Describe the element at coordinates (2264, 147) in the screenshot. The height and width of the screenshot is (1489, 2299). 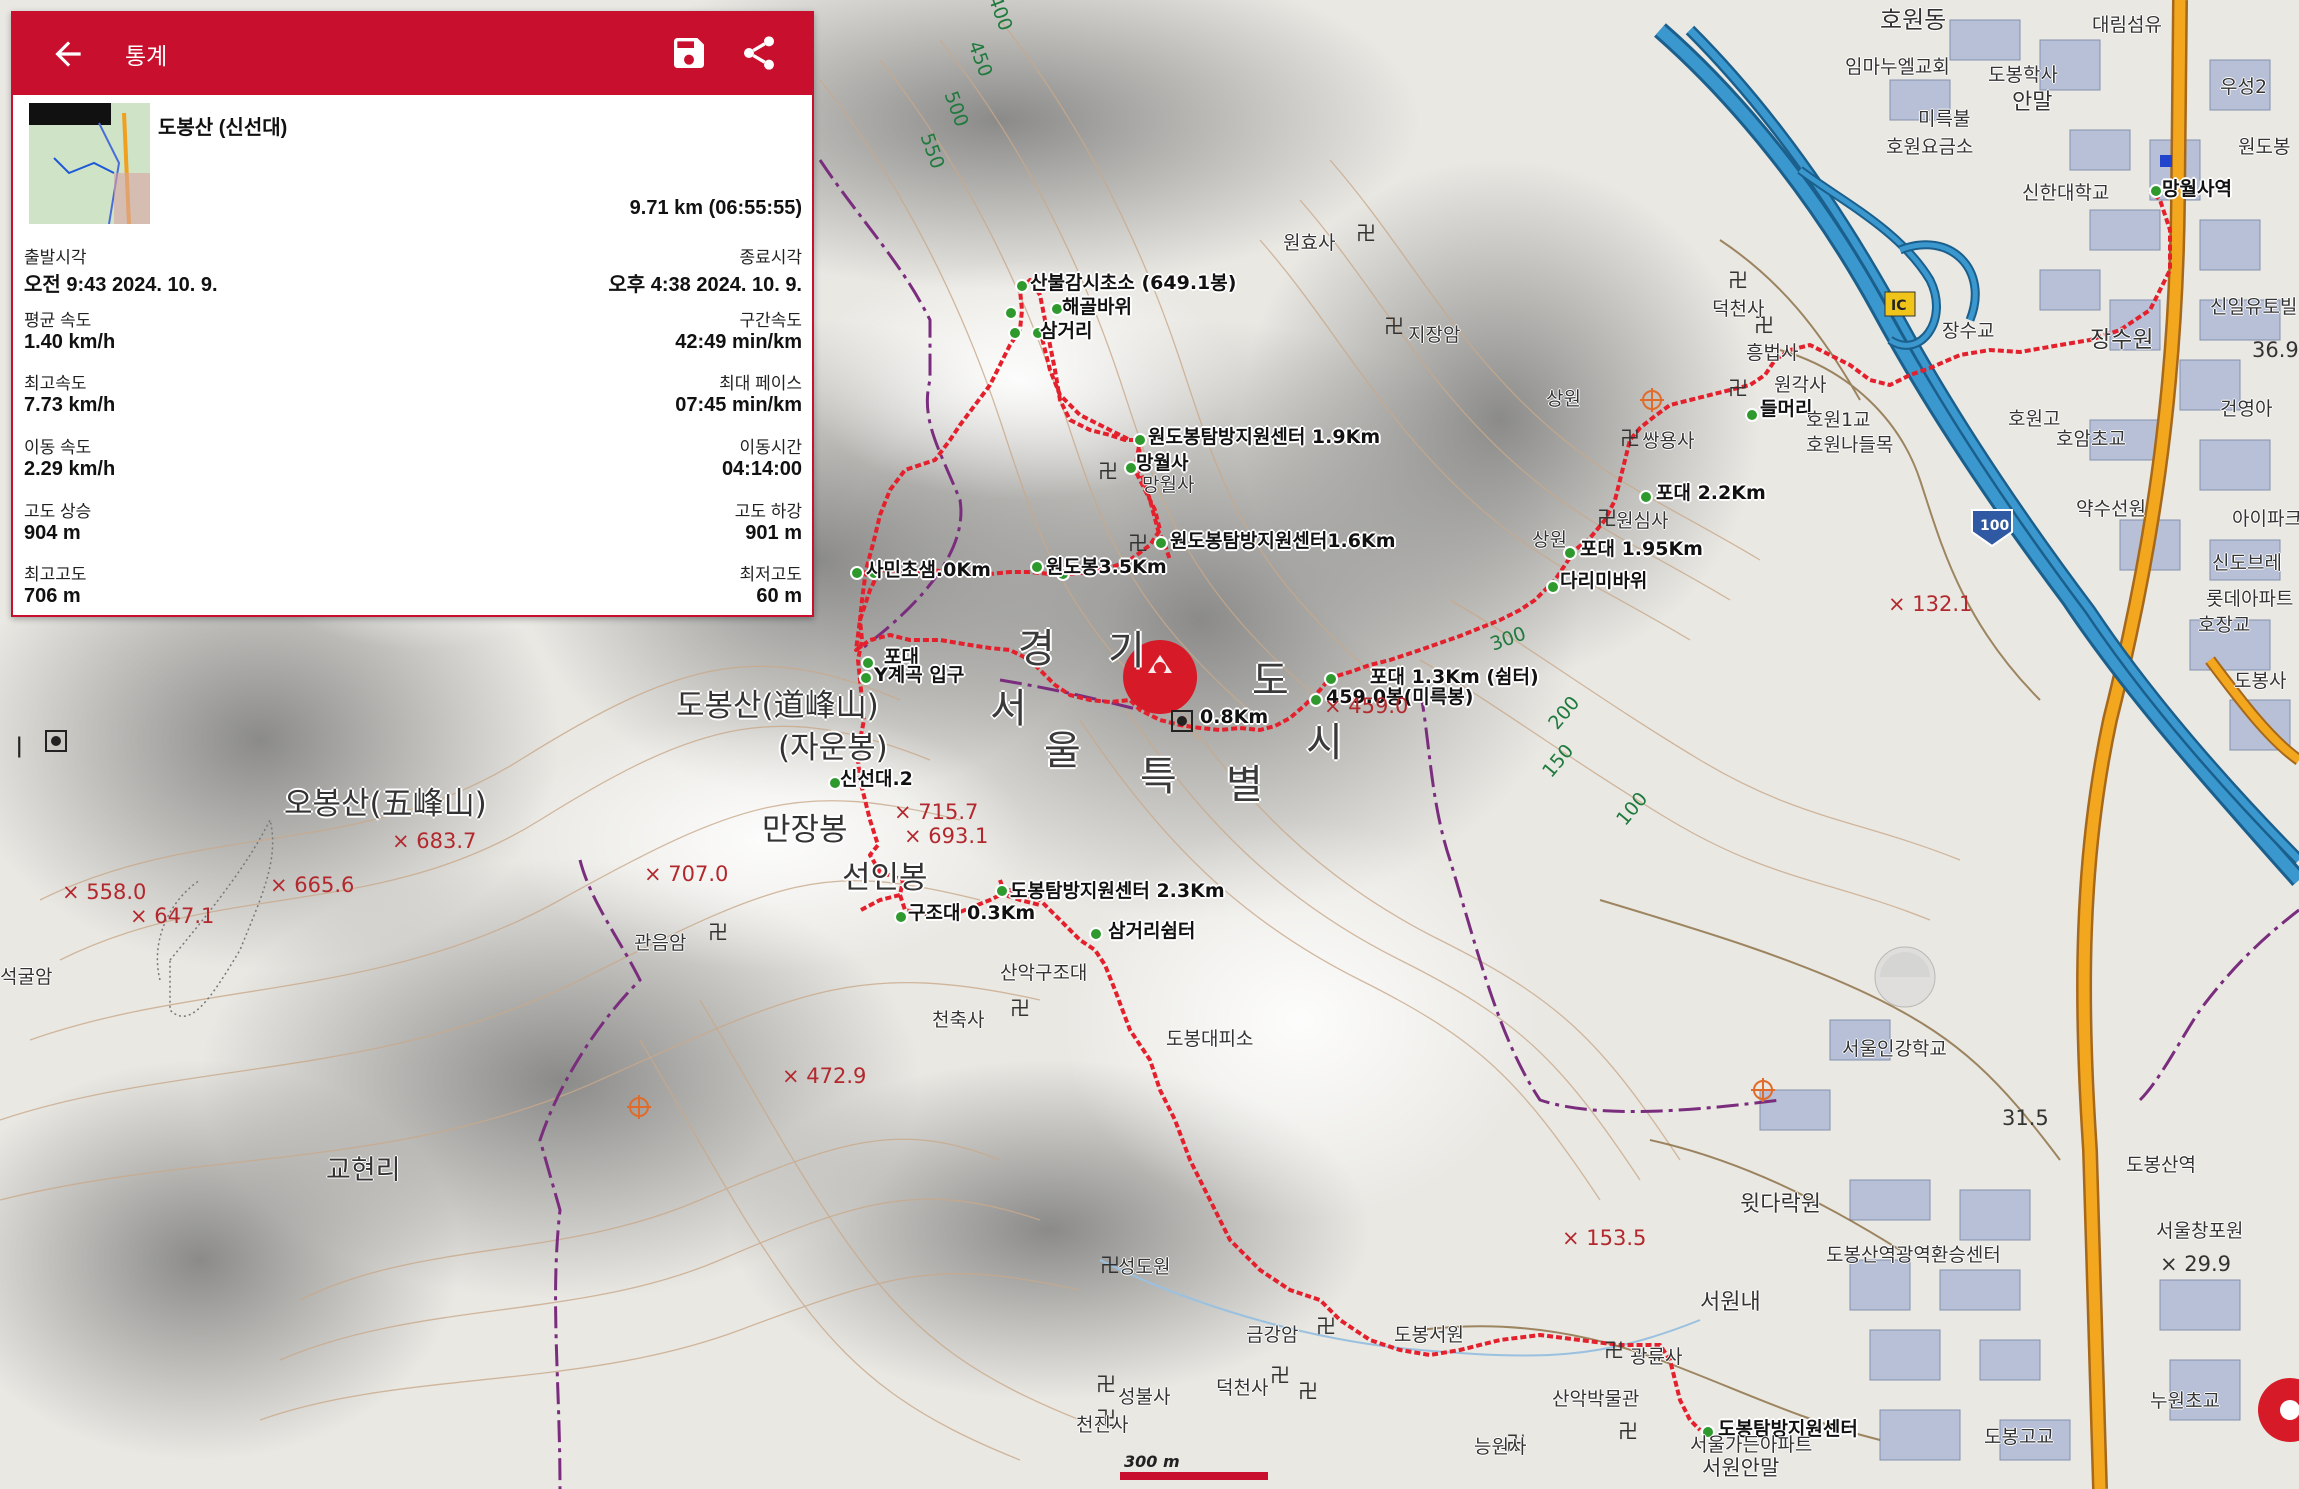
I see `place-label: 원도봉` at that location.